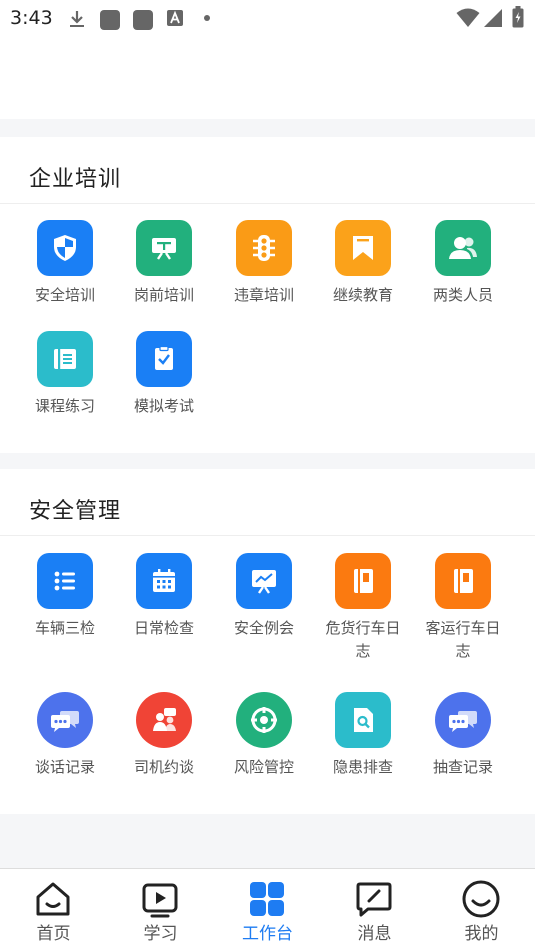  What do you see at coordinates (263, 767) in the screenshot?
I see `item-label: 风险管控` at bounding box center [263, 767].